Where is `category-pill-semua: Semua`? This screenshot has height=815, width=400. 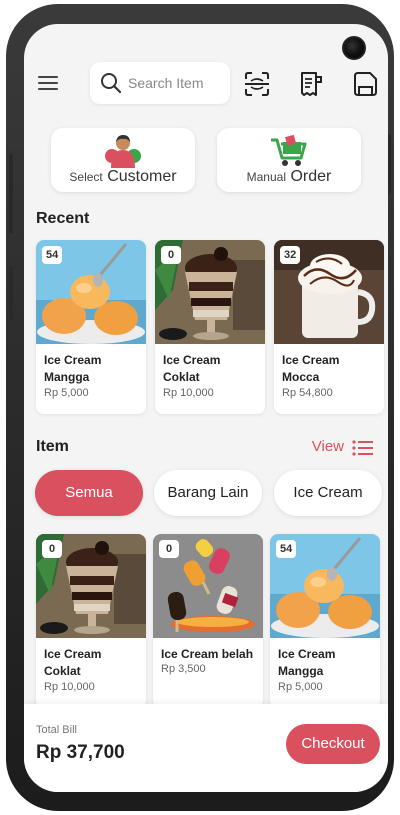
category-pill-semua: Semua is located at coordinates (89, 493).